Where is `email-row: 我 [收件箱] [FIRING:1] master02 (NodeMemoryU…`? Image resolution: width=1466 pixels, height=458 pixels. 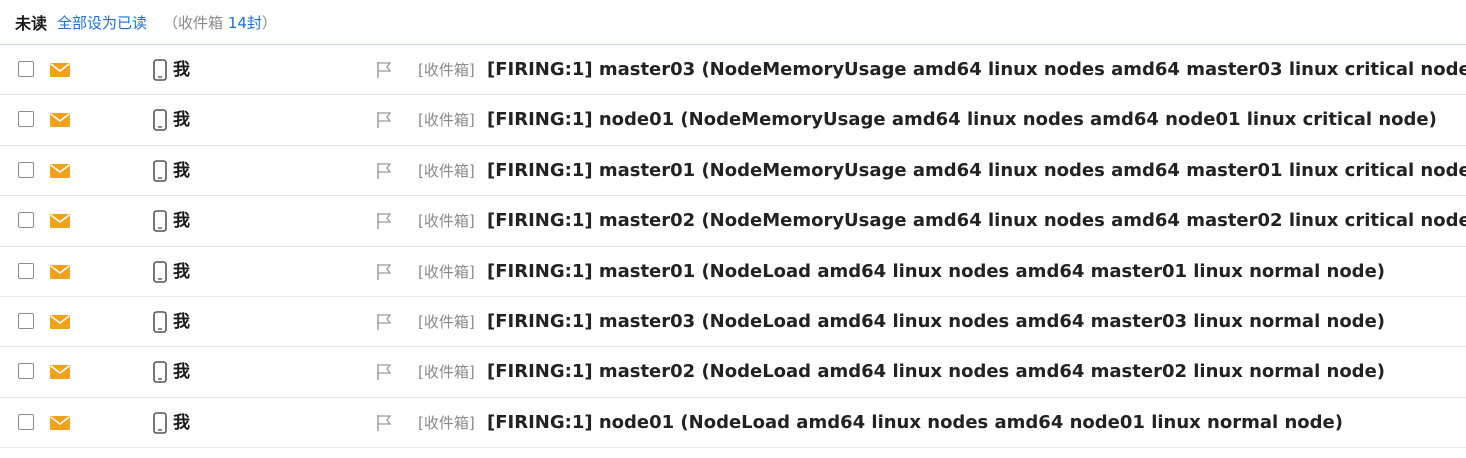
email-row: 我 [收件箱] [FIRING:1] master02 (NodeMemoryU… is located at coordinates (733, 221).